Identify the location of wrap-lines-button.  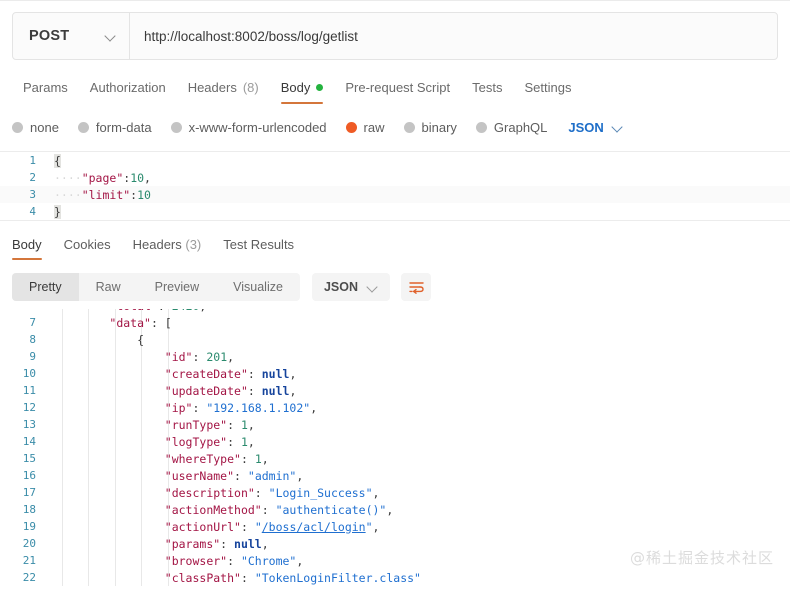
(416, 287).